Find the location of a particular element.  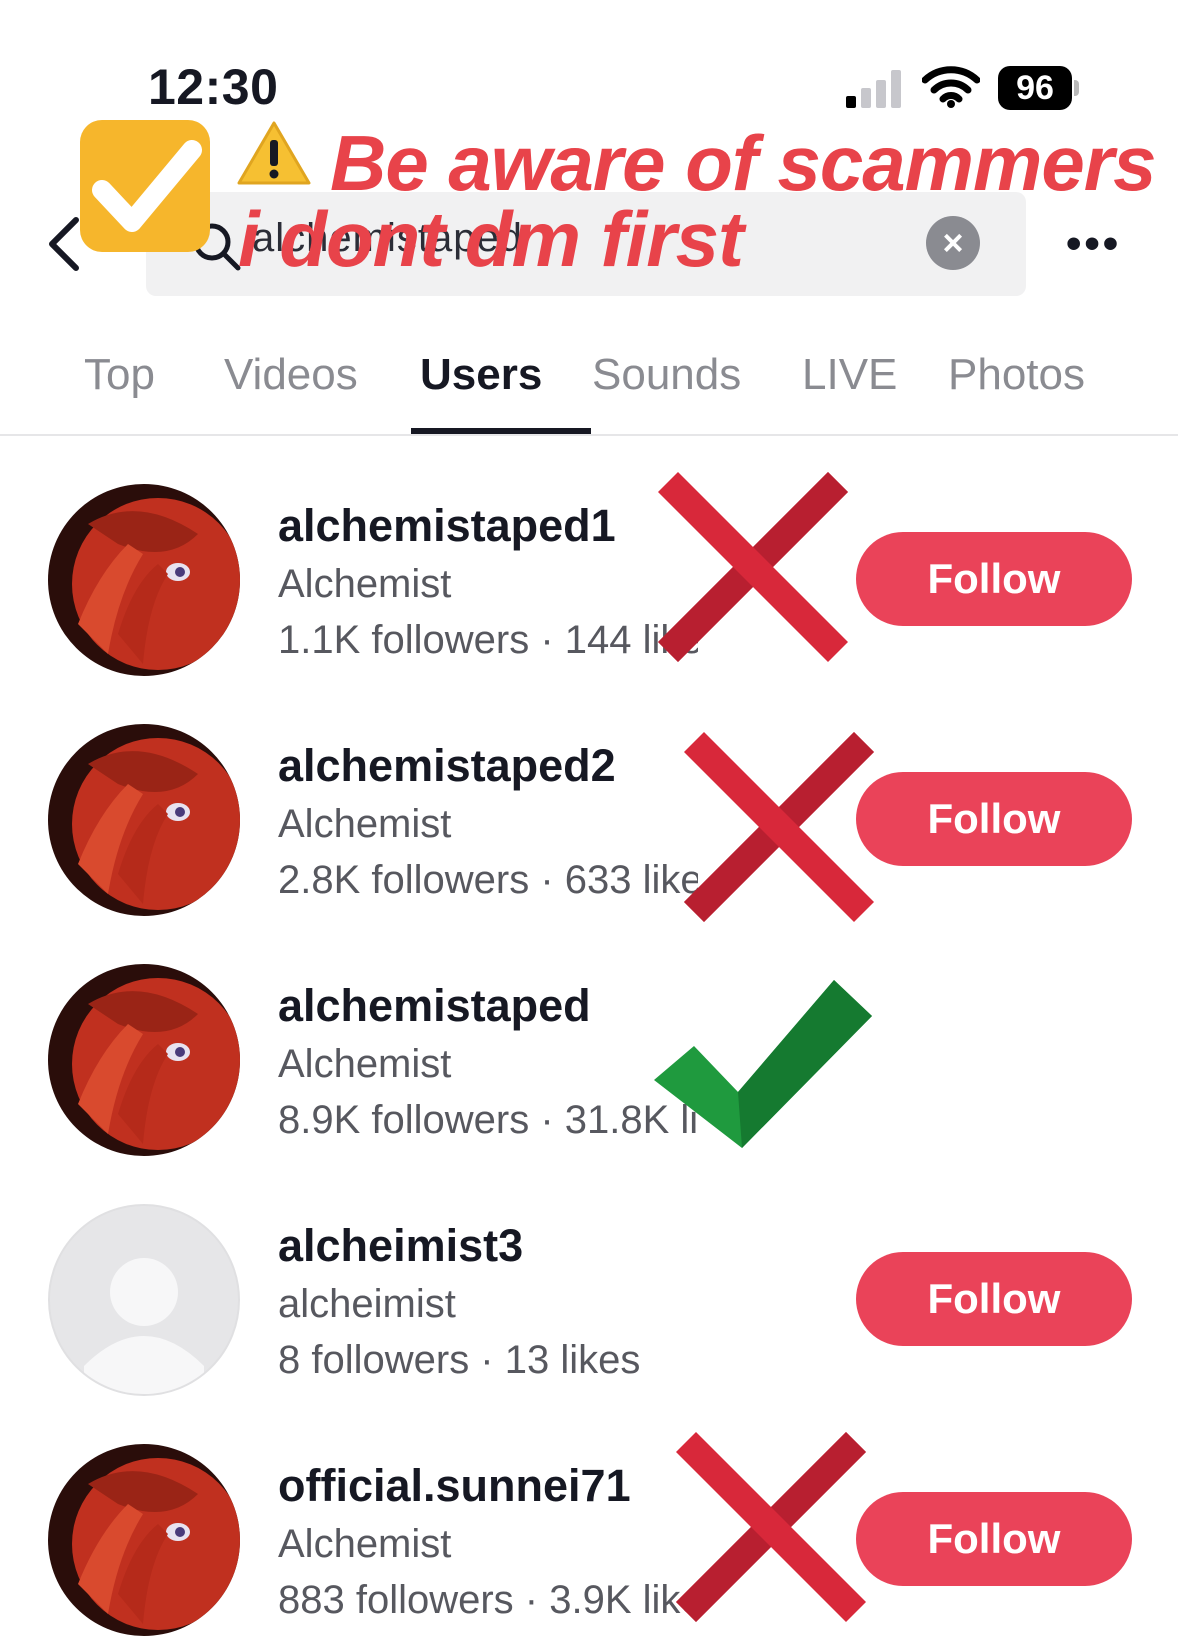

user-stats: 8.9K followers · 31.8K likes is located at coordinates (488, 1120).